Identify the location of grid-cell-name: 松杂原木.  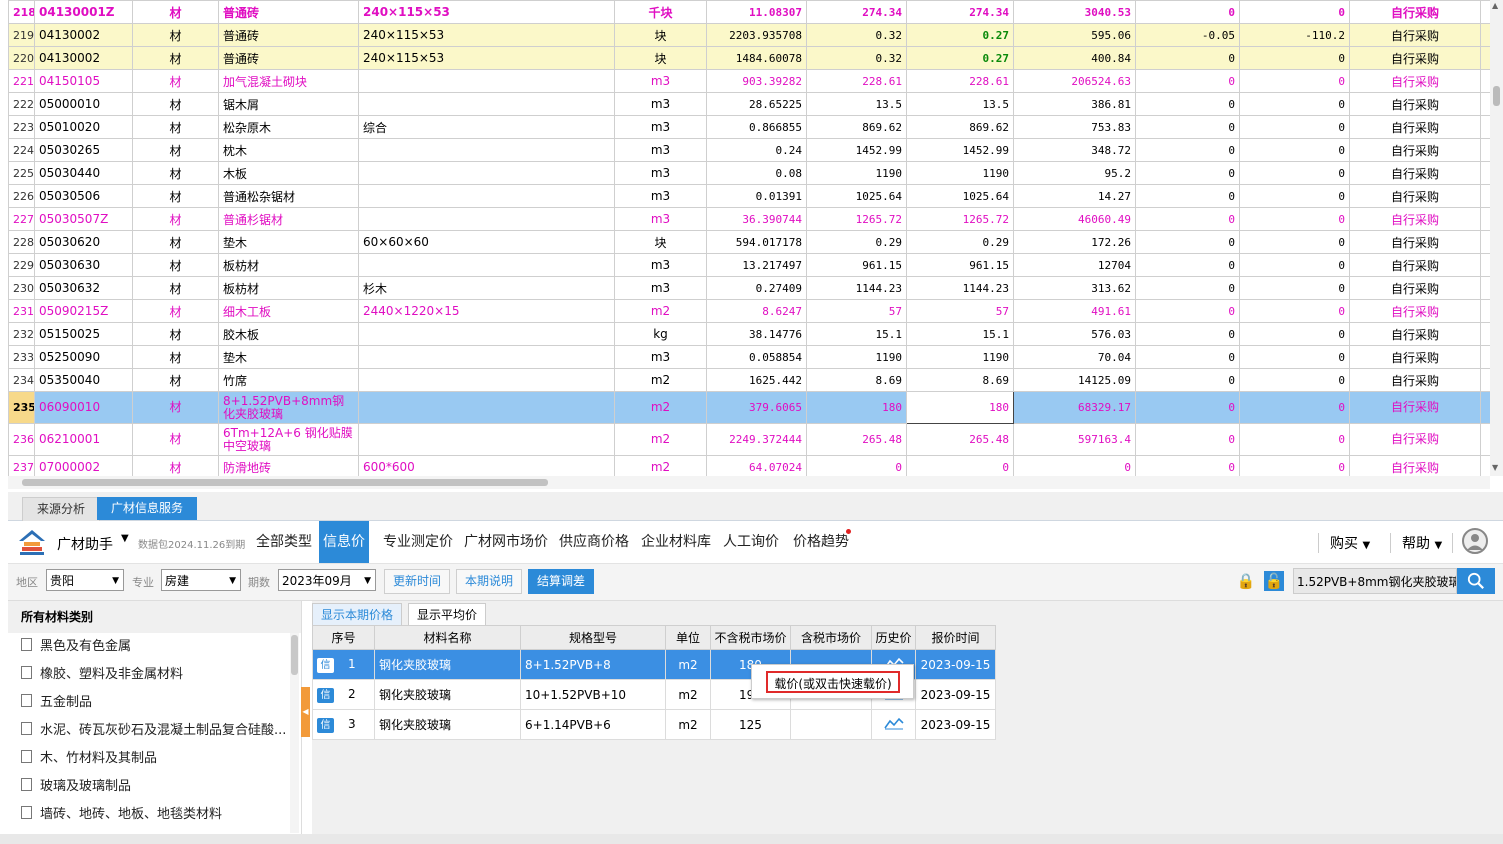
(288, 127).